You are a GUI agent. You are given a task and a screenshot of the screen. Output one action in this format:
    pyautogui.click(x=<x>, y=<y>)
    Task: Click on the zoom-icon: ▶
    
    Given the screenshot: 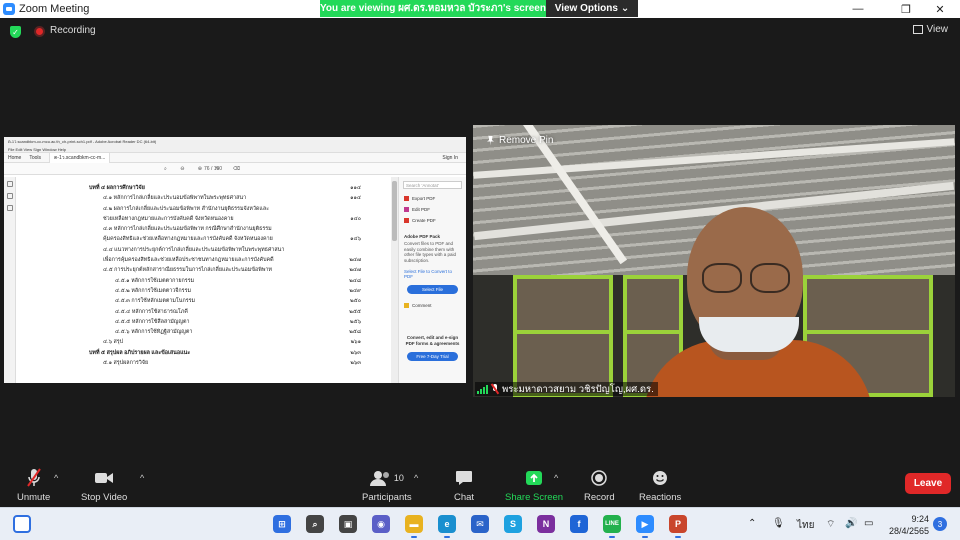 What is the action you would take?
    pyautogui.click(x=645, y=526)
    